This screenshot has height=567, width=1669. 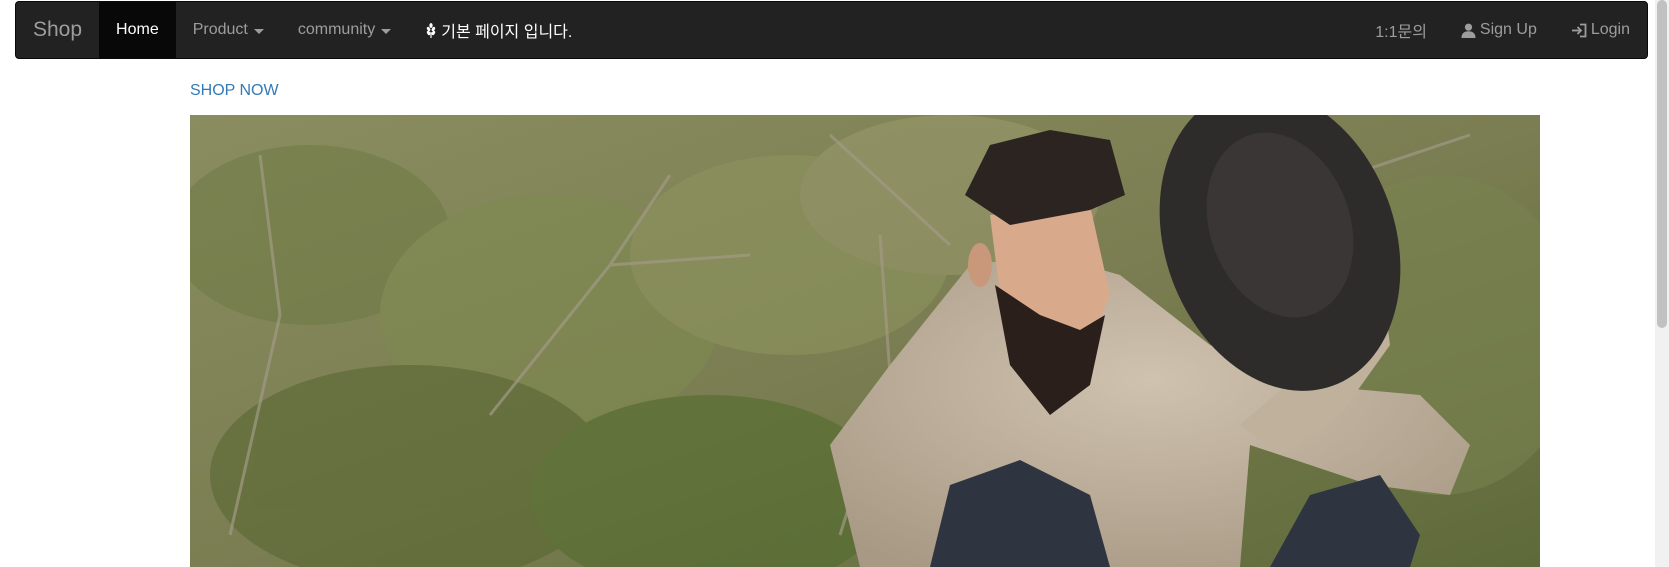 I want to click on user-icon, so click(x=1468, y=30).